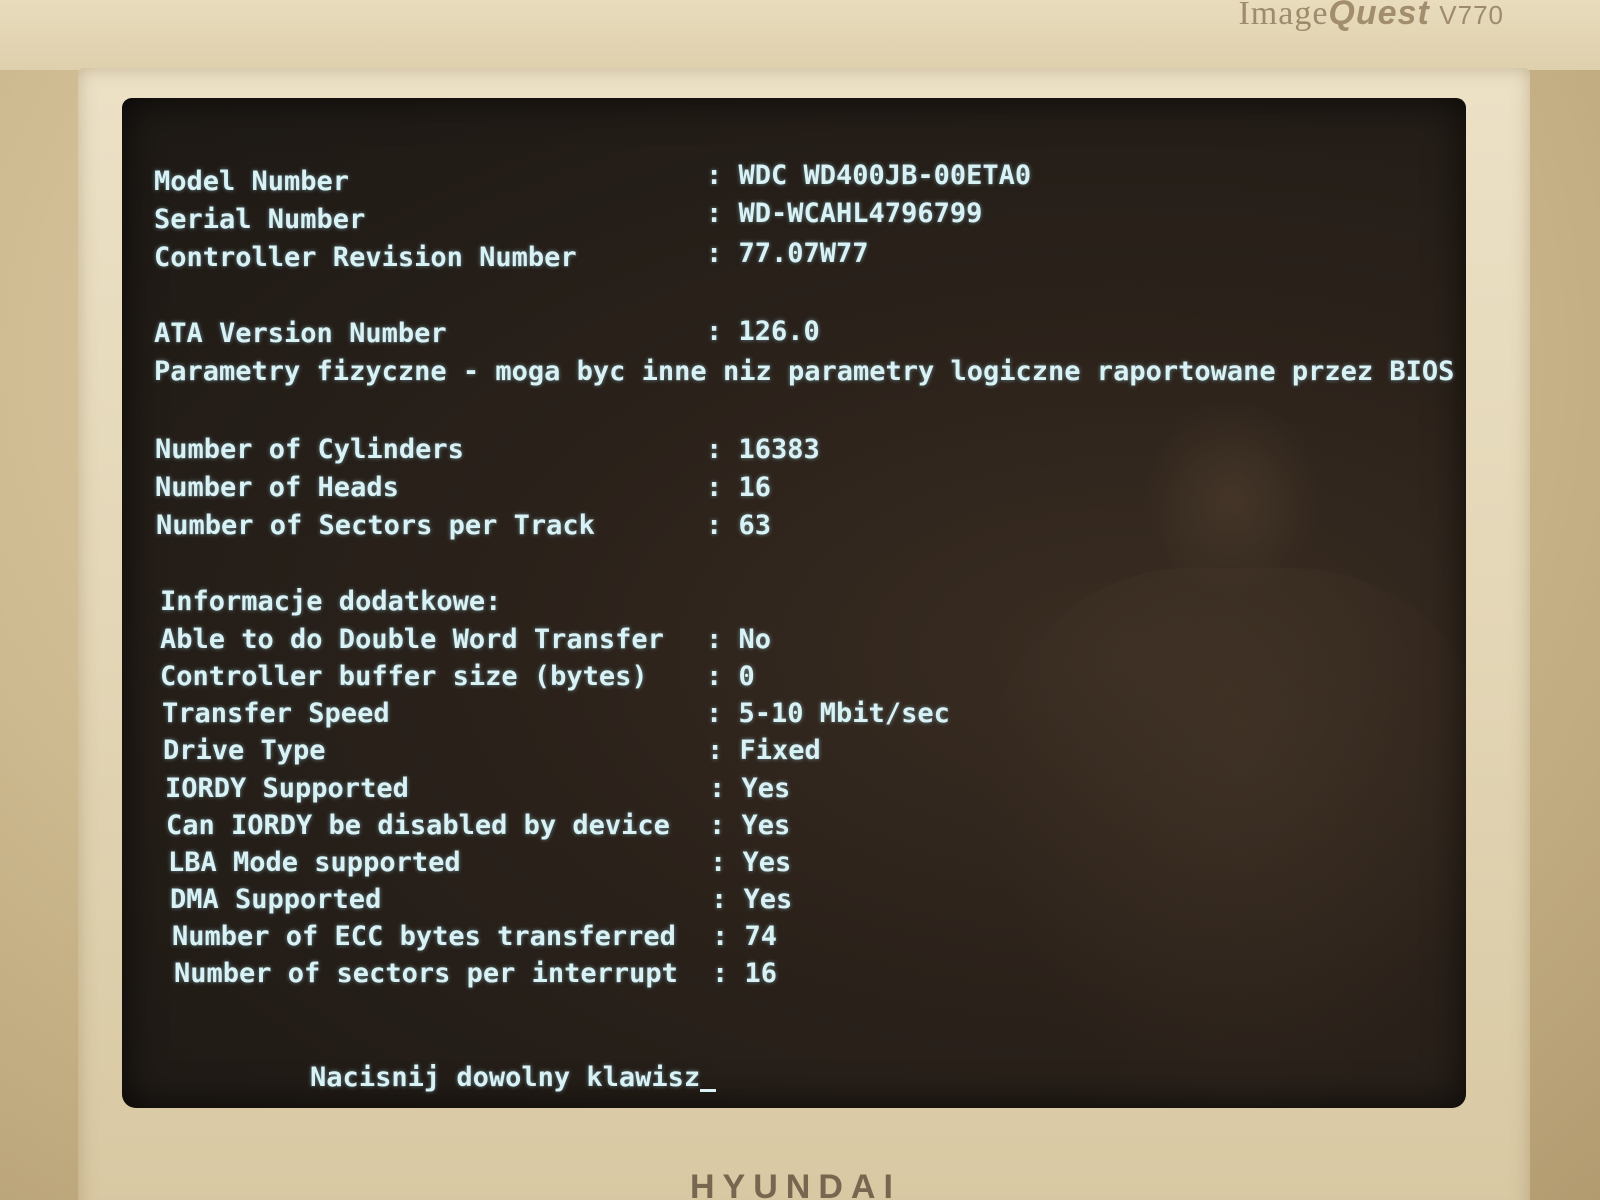  What do you see at coordinates (448, 1058) in the screenshot?
I see `press-any-key-prompt: Nacisnij dowolny klawisz` at bounding box center [448, 1058].